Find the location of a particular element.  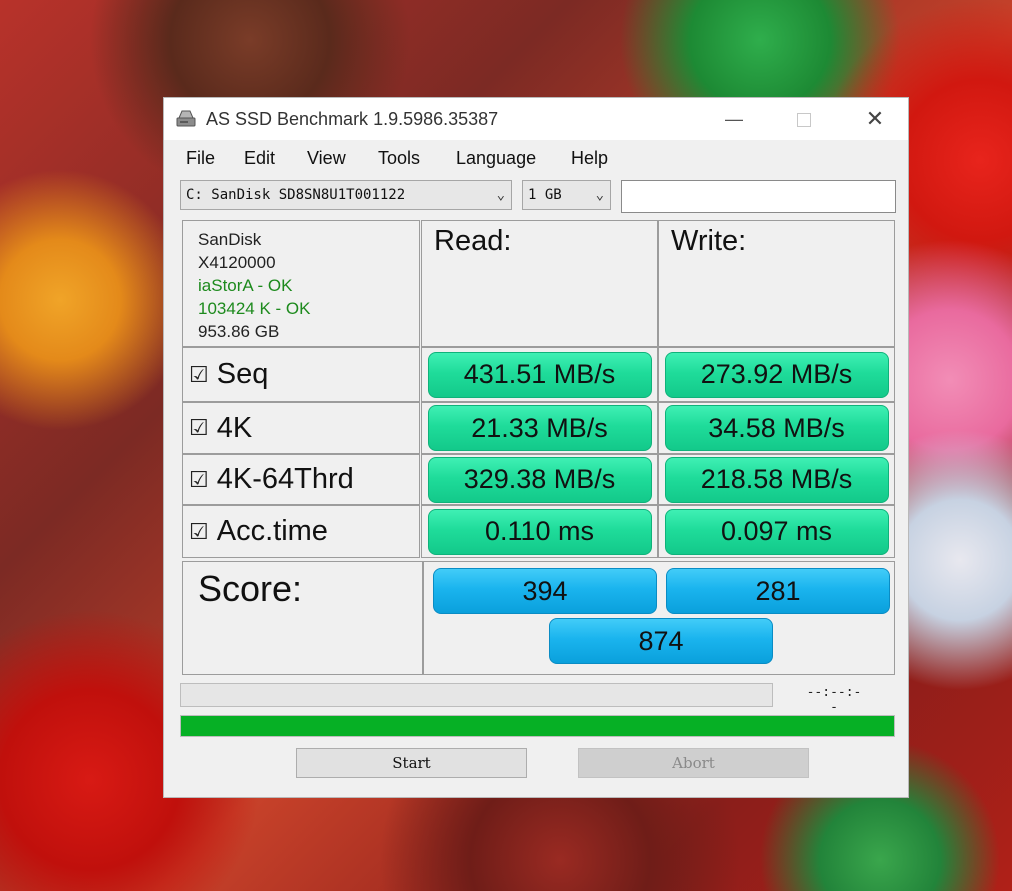

test-row-seq: ☑ Seq is located at coordinates (301, 374).